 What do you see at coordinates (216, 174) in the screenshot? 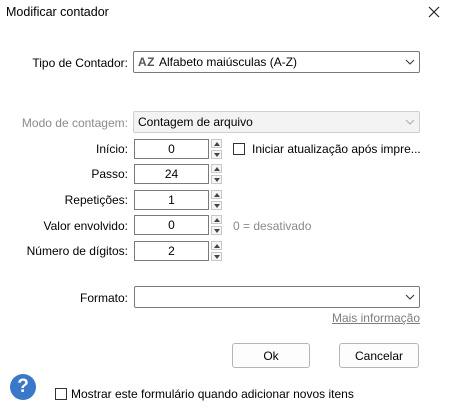
I see `step-spinner` at bounding box center [216, 174].